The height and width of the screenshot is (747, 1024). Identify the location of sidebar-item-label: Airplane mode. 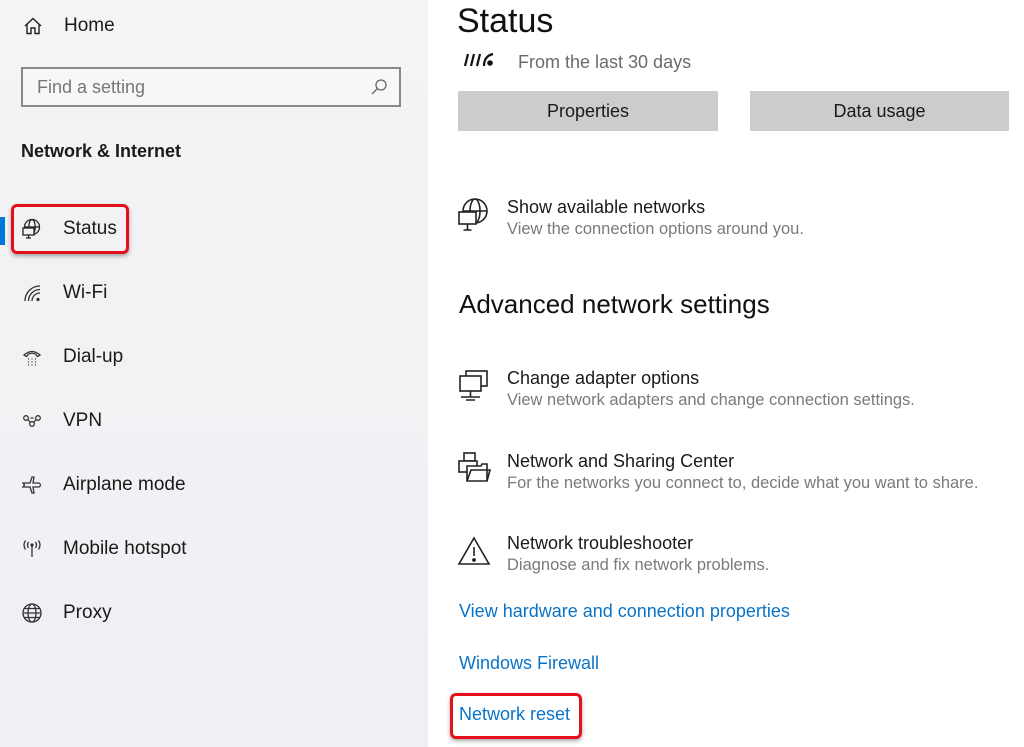
(124, 484).